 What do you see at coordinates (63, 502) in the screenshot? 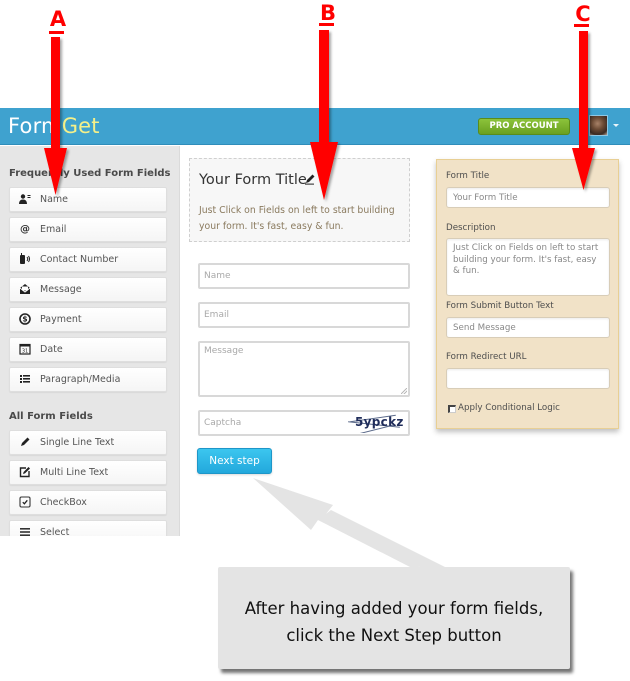
I see `field-button-label: CheckBox` at bounding box center [63, 502].